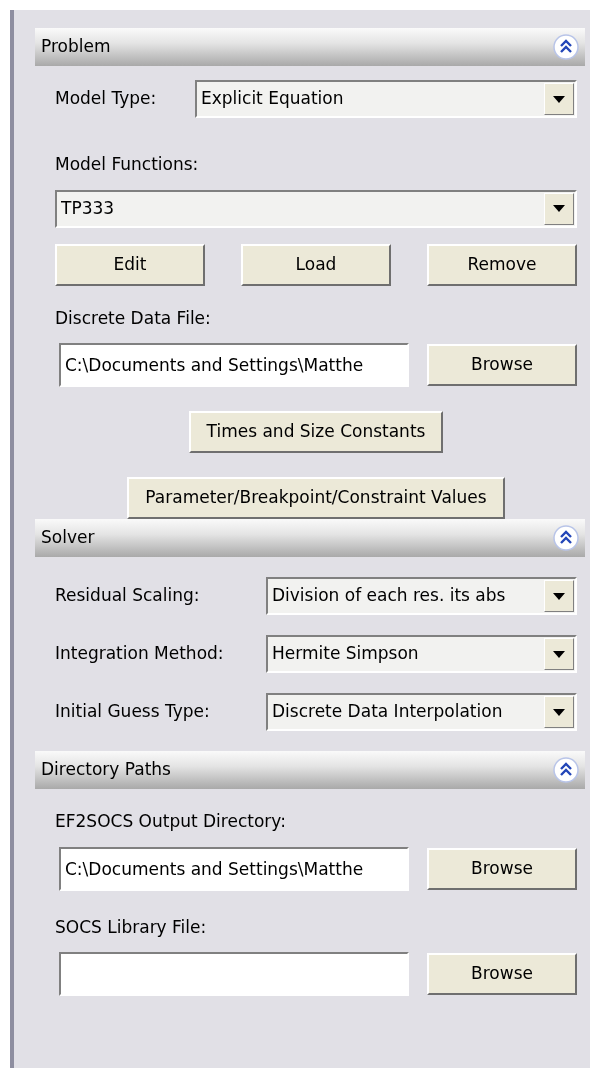 Image resolution: width=590 pixels, height=1068 pixels. What do you see at coordinates (131, 927) in the screenshot?
I see `field-label: SOCS Library File:` at bounding box center [131, 927].